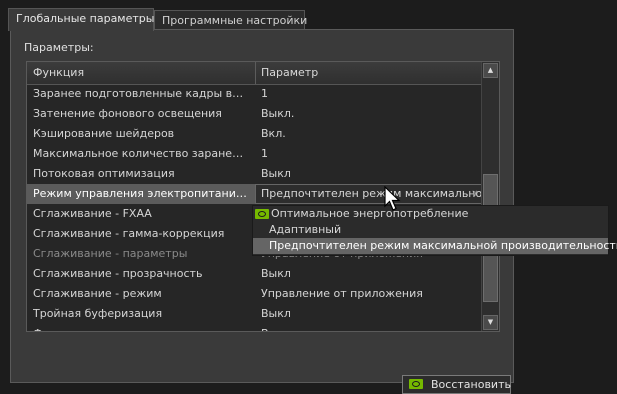  What do you see at coordinates (430, 230) in the screenshot?
I see `dropdown-option-adaptive: Адаптивный` at bounding box center [430, 230].